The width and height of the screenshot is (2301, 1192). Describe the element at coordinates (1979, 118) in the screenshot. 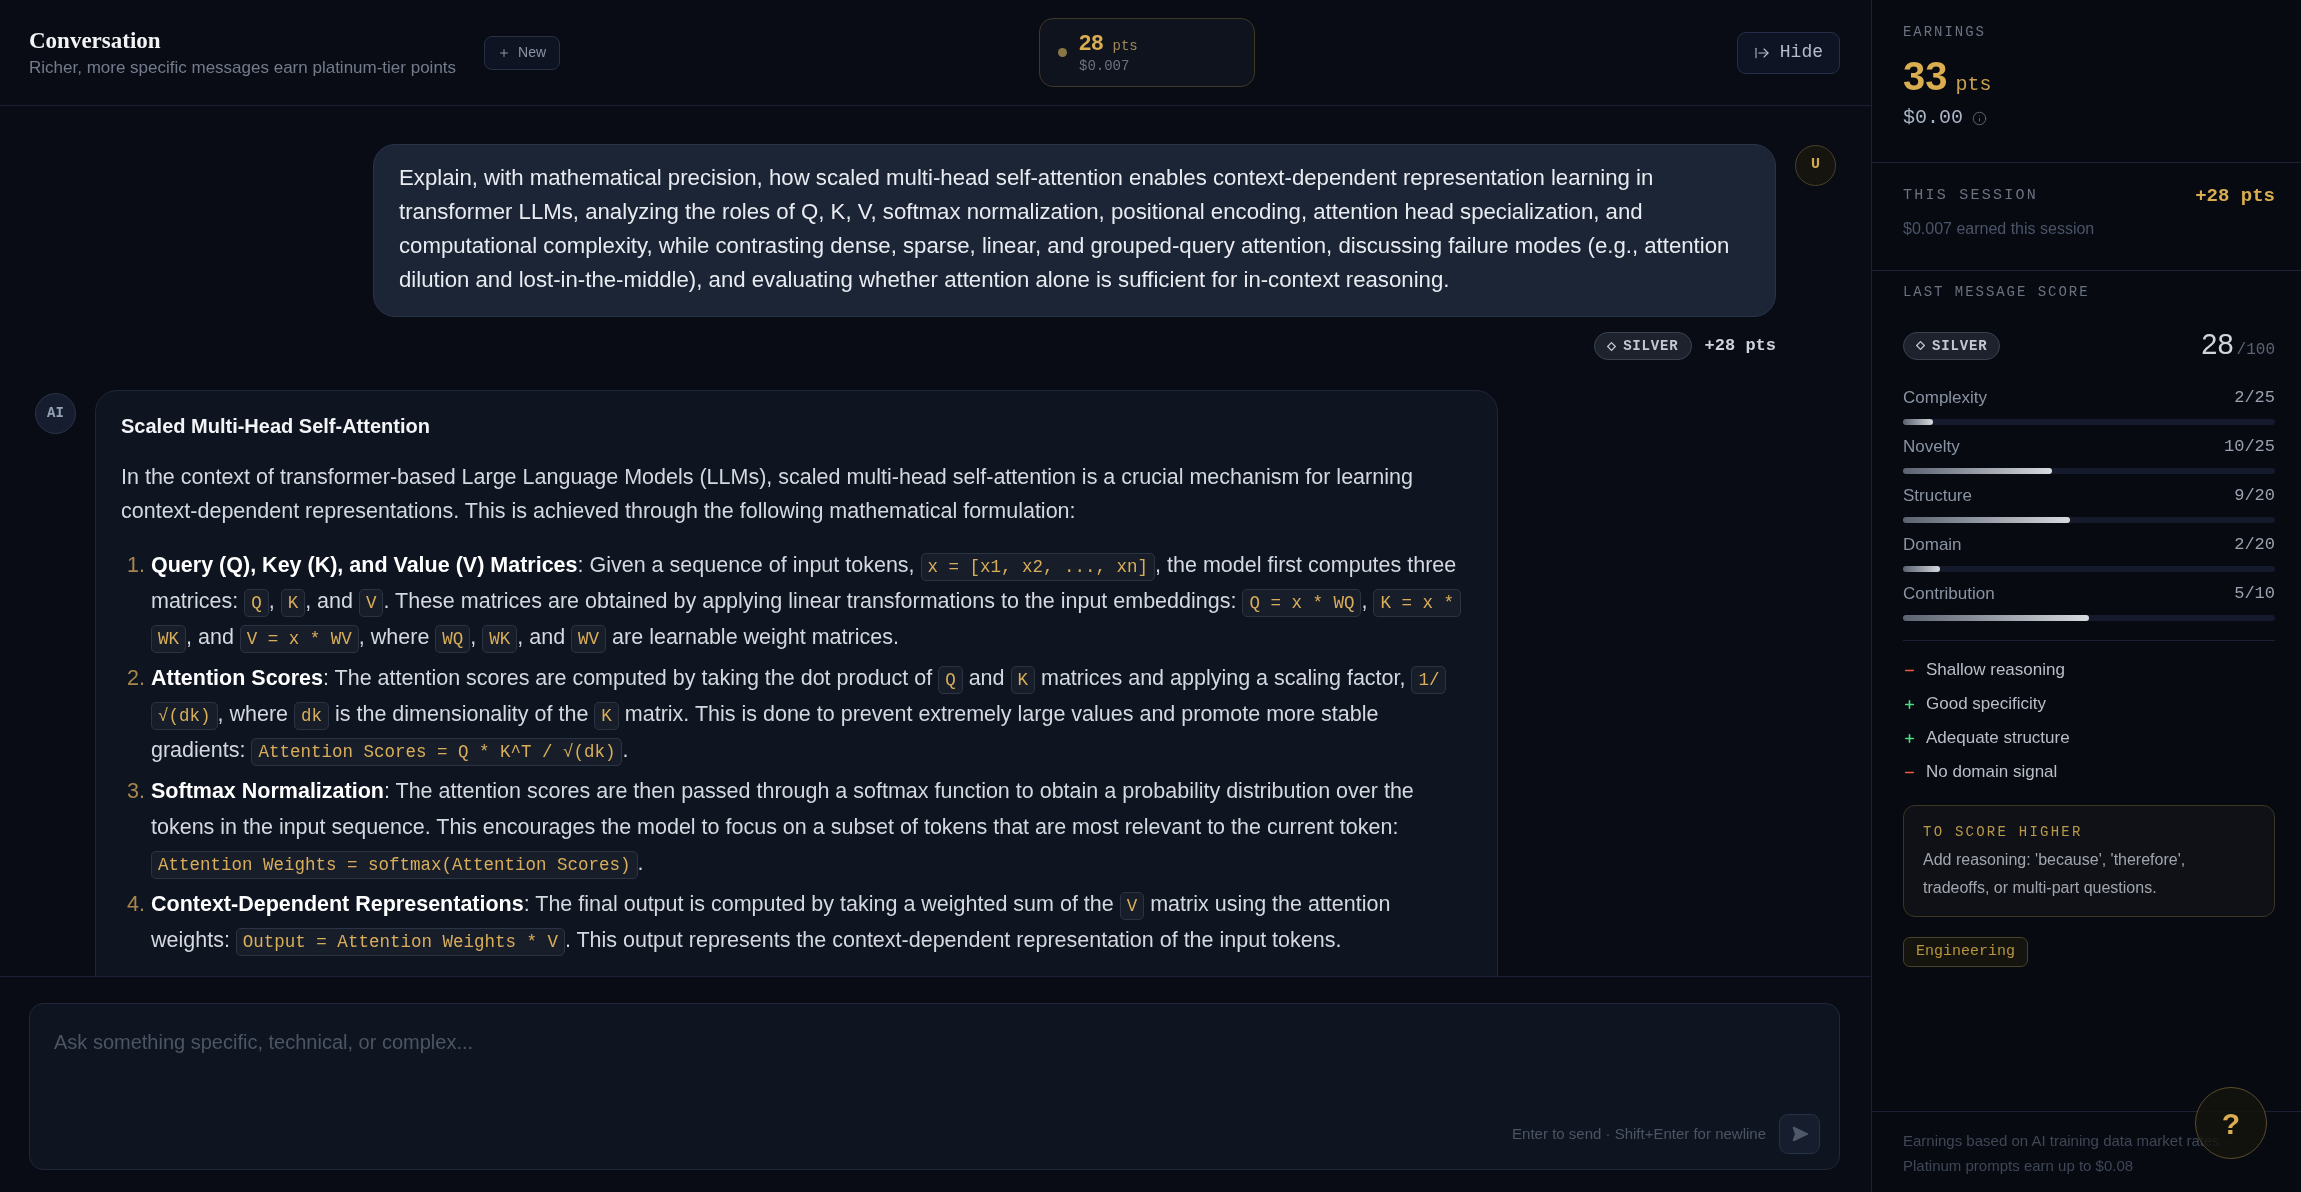

I see `info-icon` at that location.